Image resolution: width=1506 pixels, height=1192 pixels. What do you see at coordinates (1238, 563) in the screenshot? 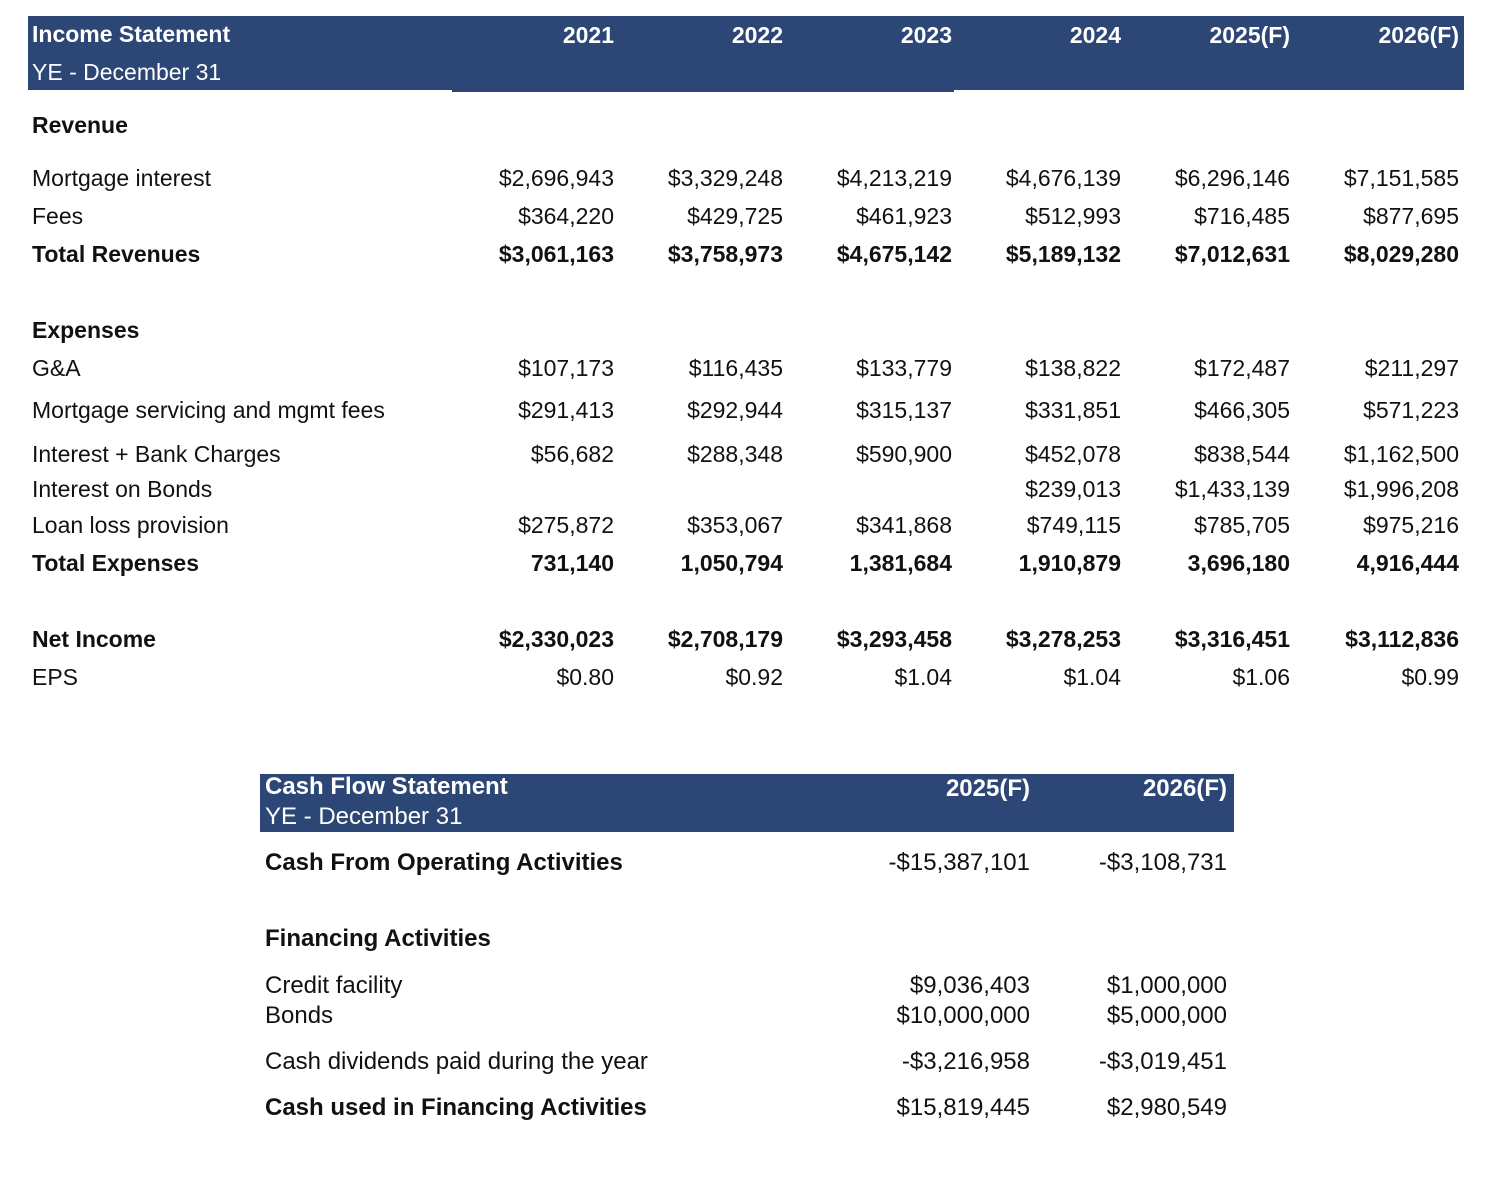
I see `table-cell: 3,696,180` at bounding box center [1238, 563].